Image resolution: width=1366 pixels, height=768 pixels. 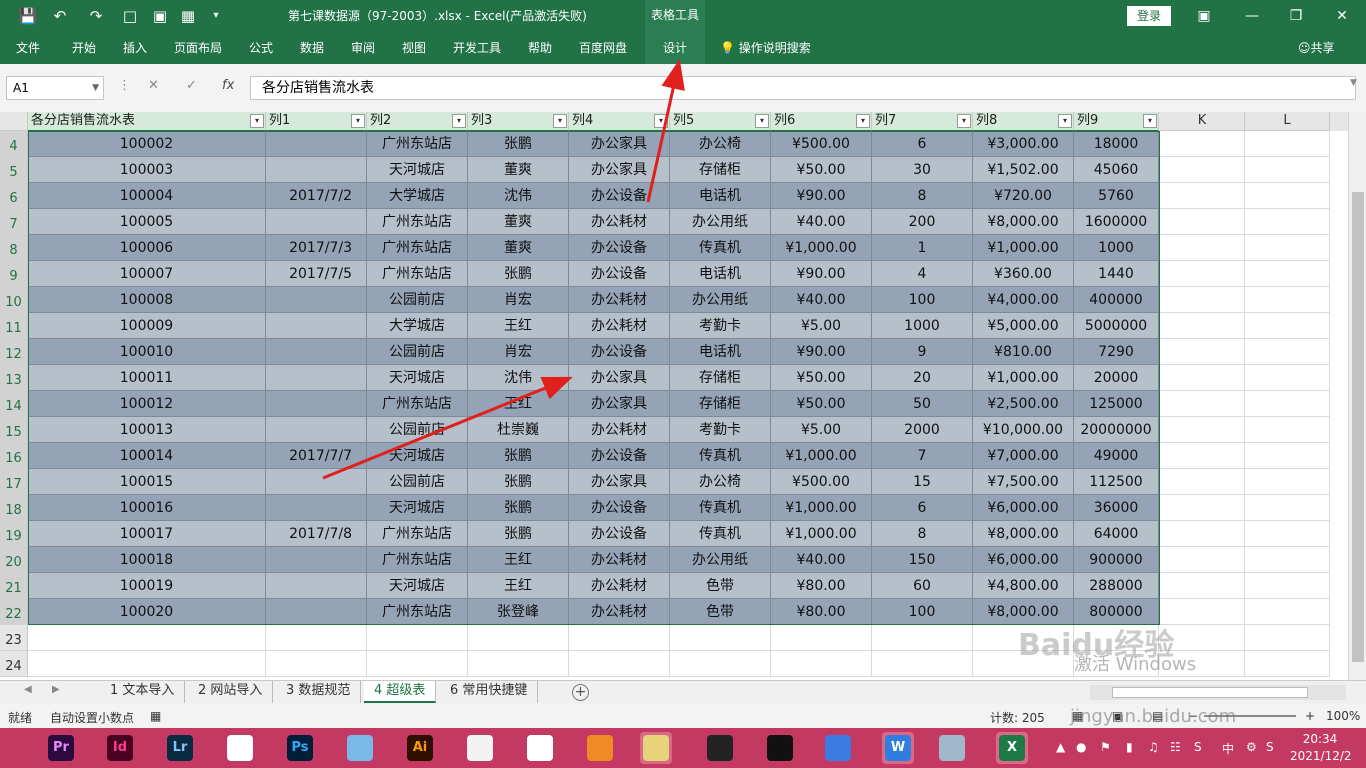 I want to click on add-sheet-button: +, so click(x=580, y=692).